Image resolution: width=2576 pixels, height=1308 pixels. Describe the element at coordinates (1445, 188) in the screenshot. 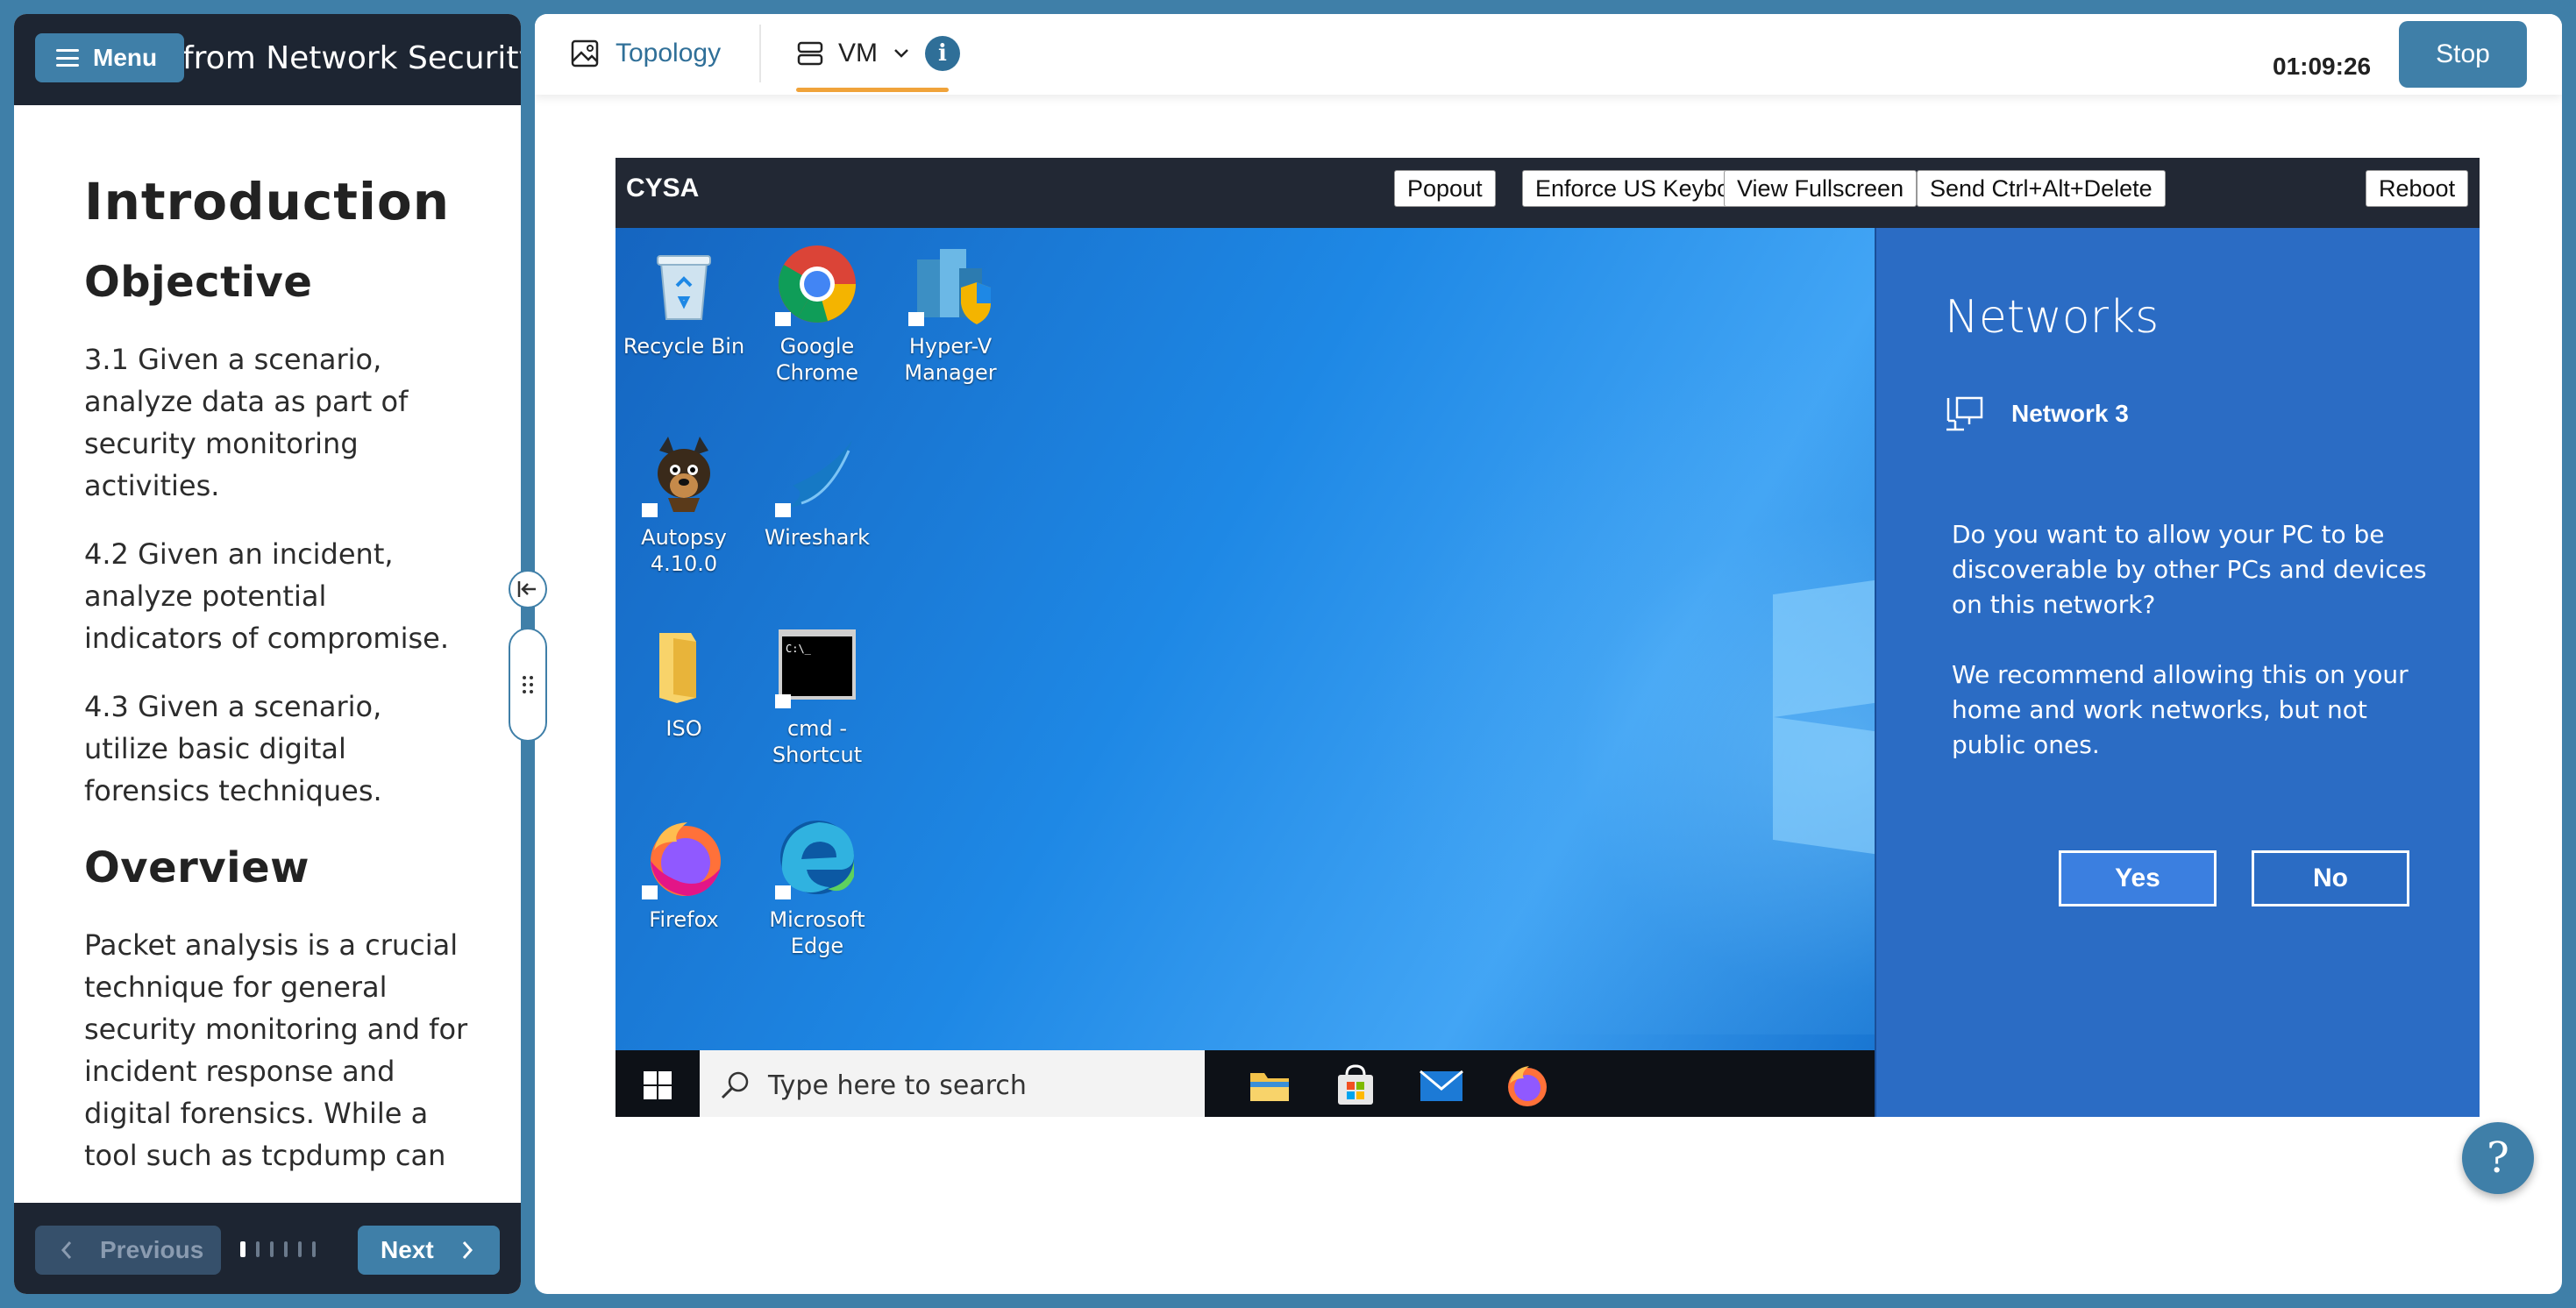

I see `popout-button: Popout` at that location.